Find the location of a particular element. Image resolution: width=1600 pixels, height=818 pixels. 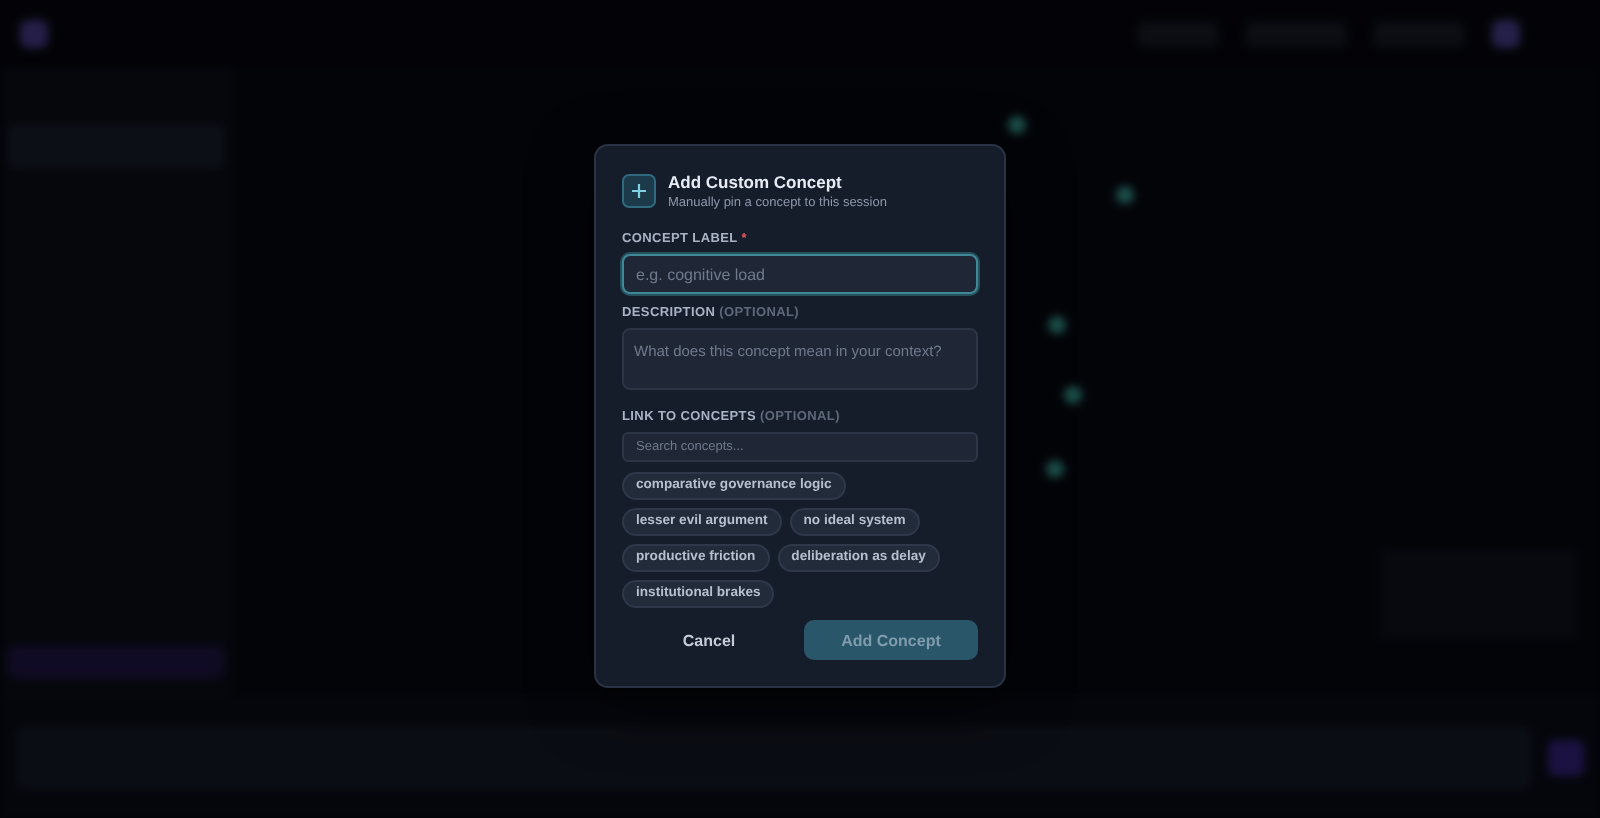

cancel-button: Cancel is located at coordinates (709, 640).